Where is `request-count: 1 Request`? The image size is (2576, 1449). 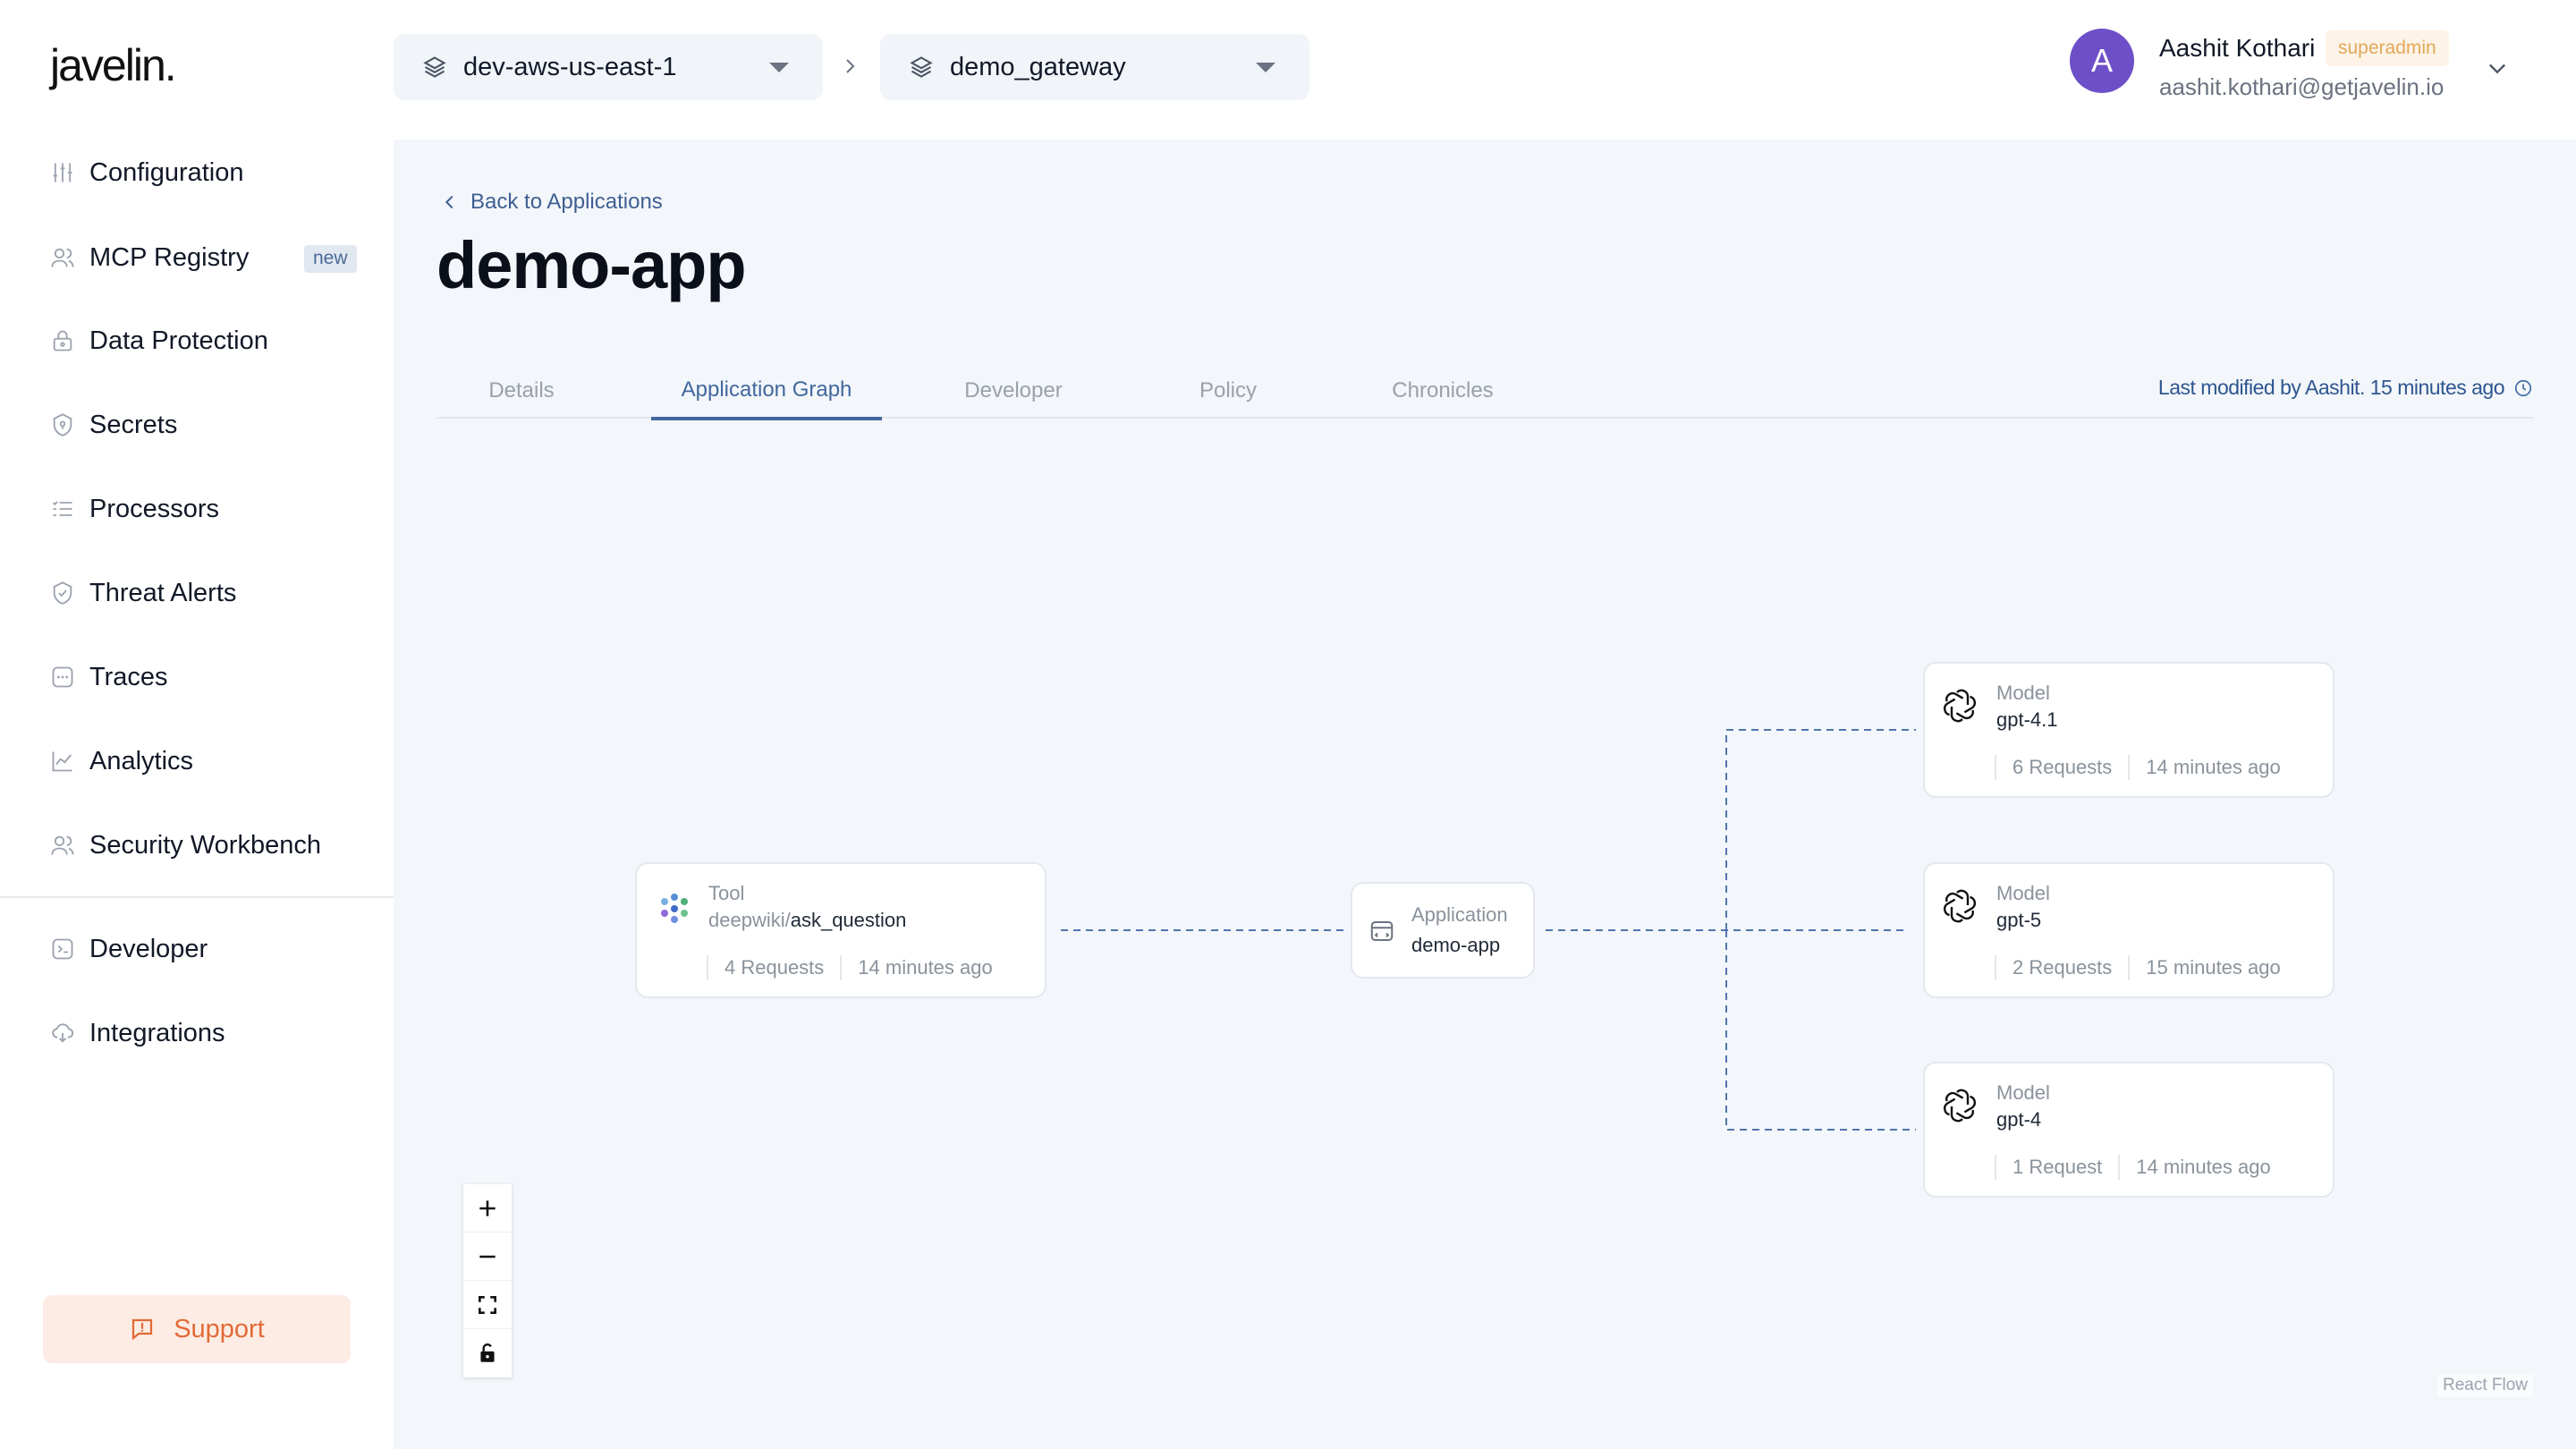 request-count: 1 Request is located at coordinates (2057, 1167).